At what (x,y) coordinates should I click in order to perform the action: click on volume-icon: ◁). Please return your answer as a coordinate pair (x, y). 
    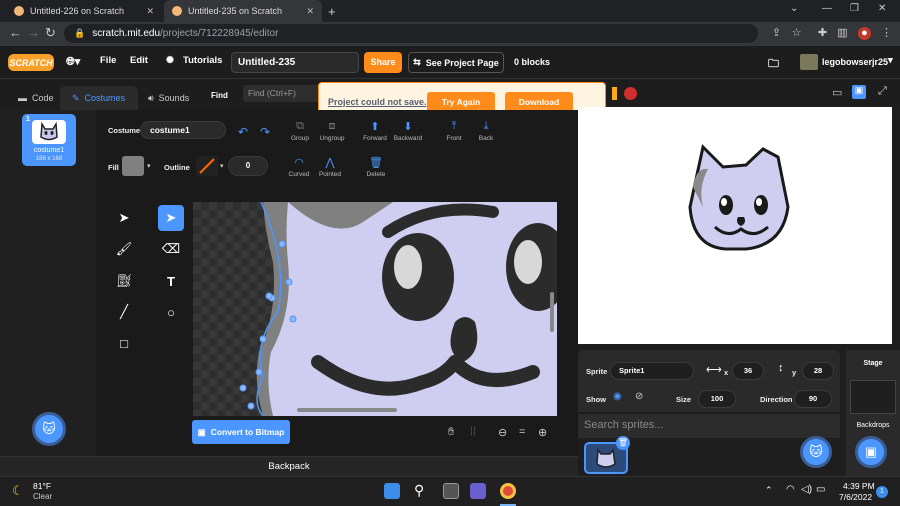
    Looking at the image, I should click on (806, 489).